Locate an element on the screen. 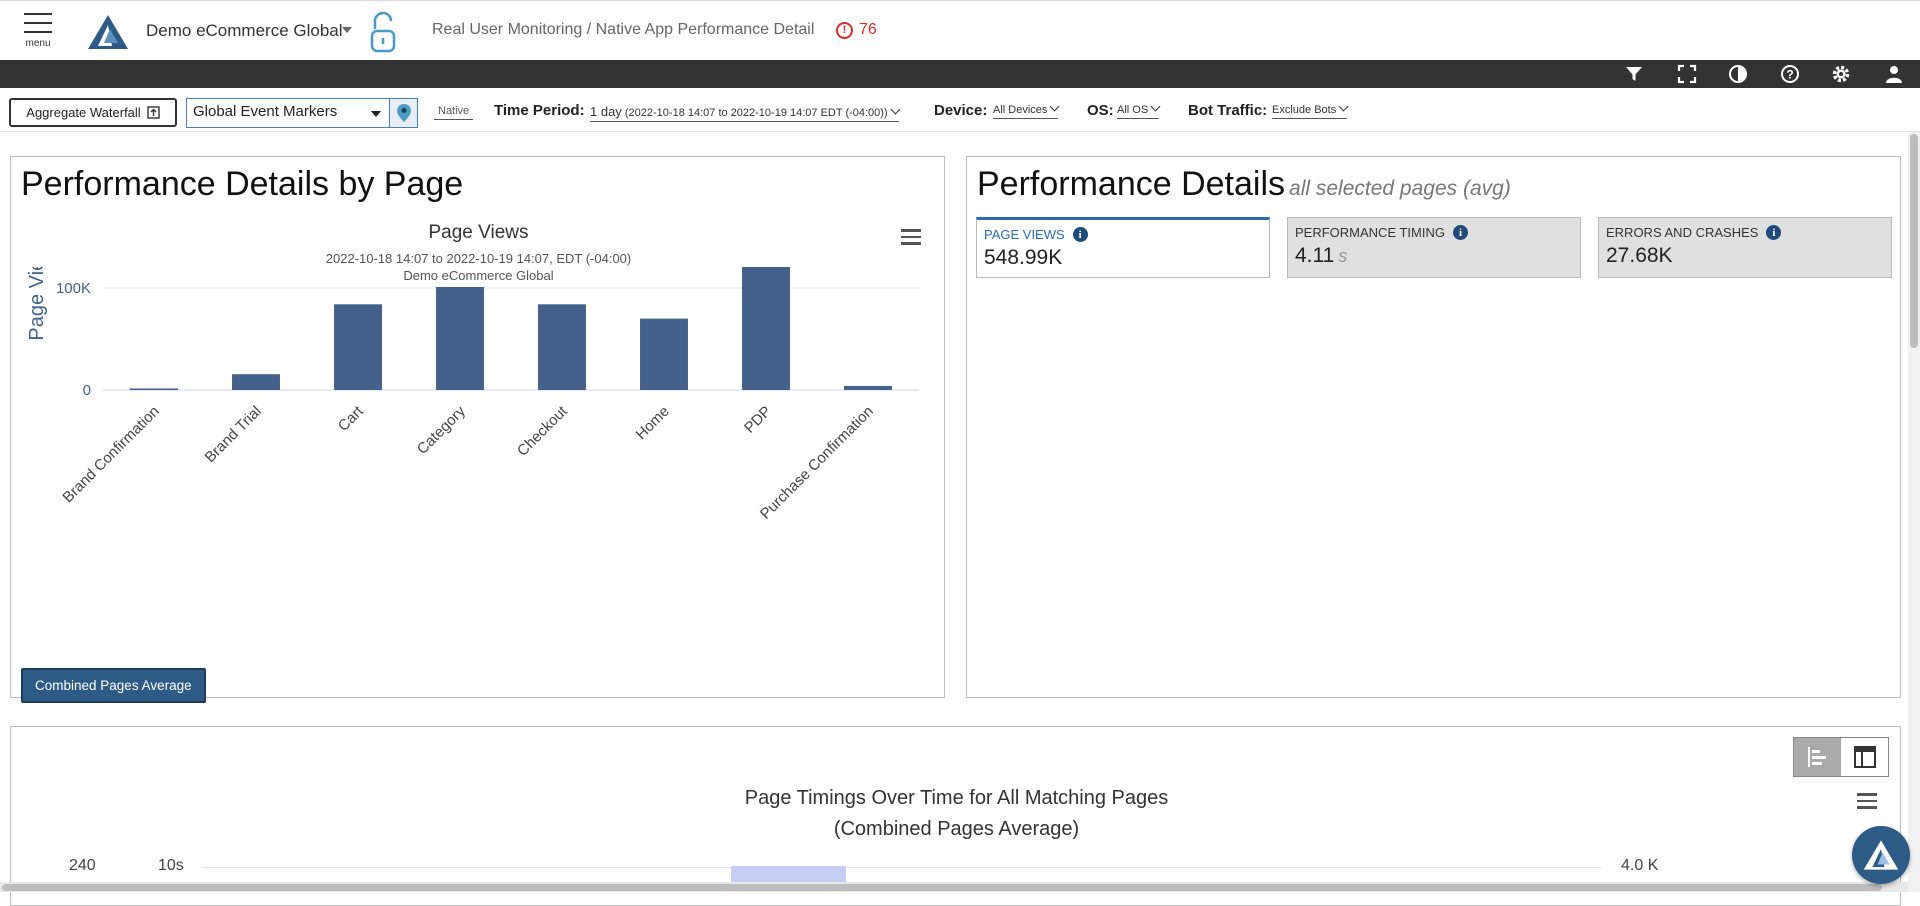 The image size is (1920, 906). metric-card-performance-timing: PERFORMANCE TIMING i 4.11 s is located at coordinates (1434, 247).